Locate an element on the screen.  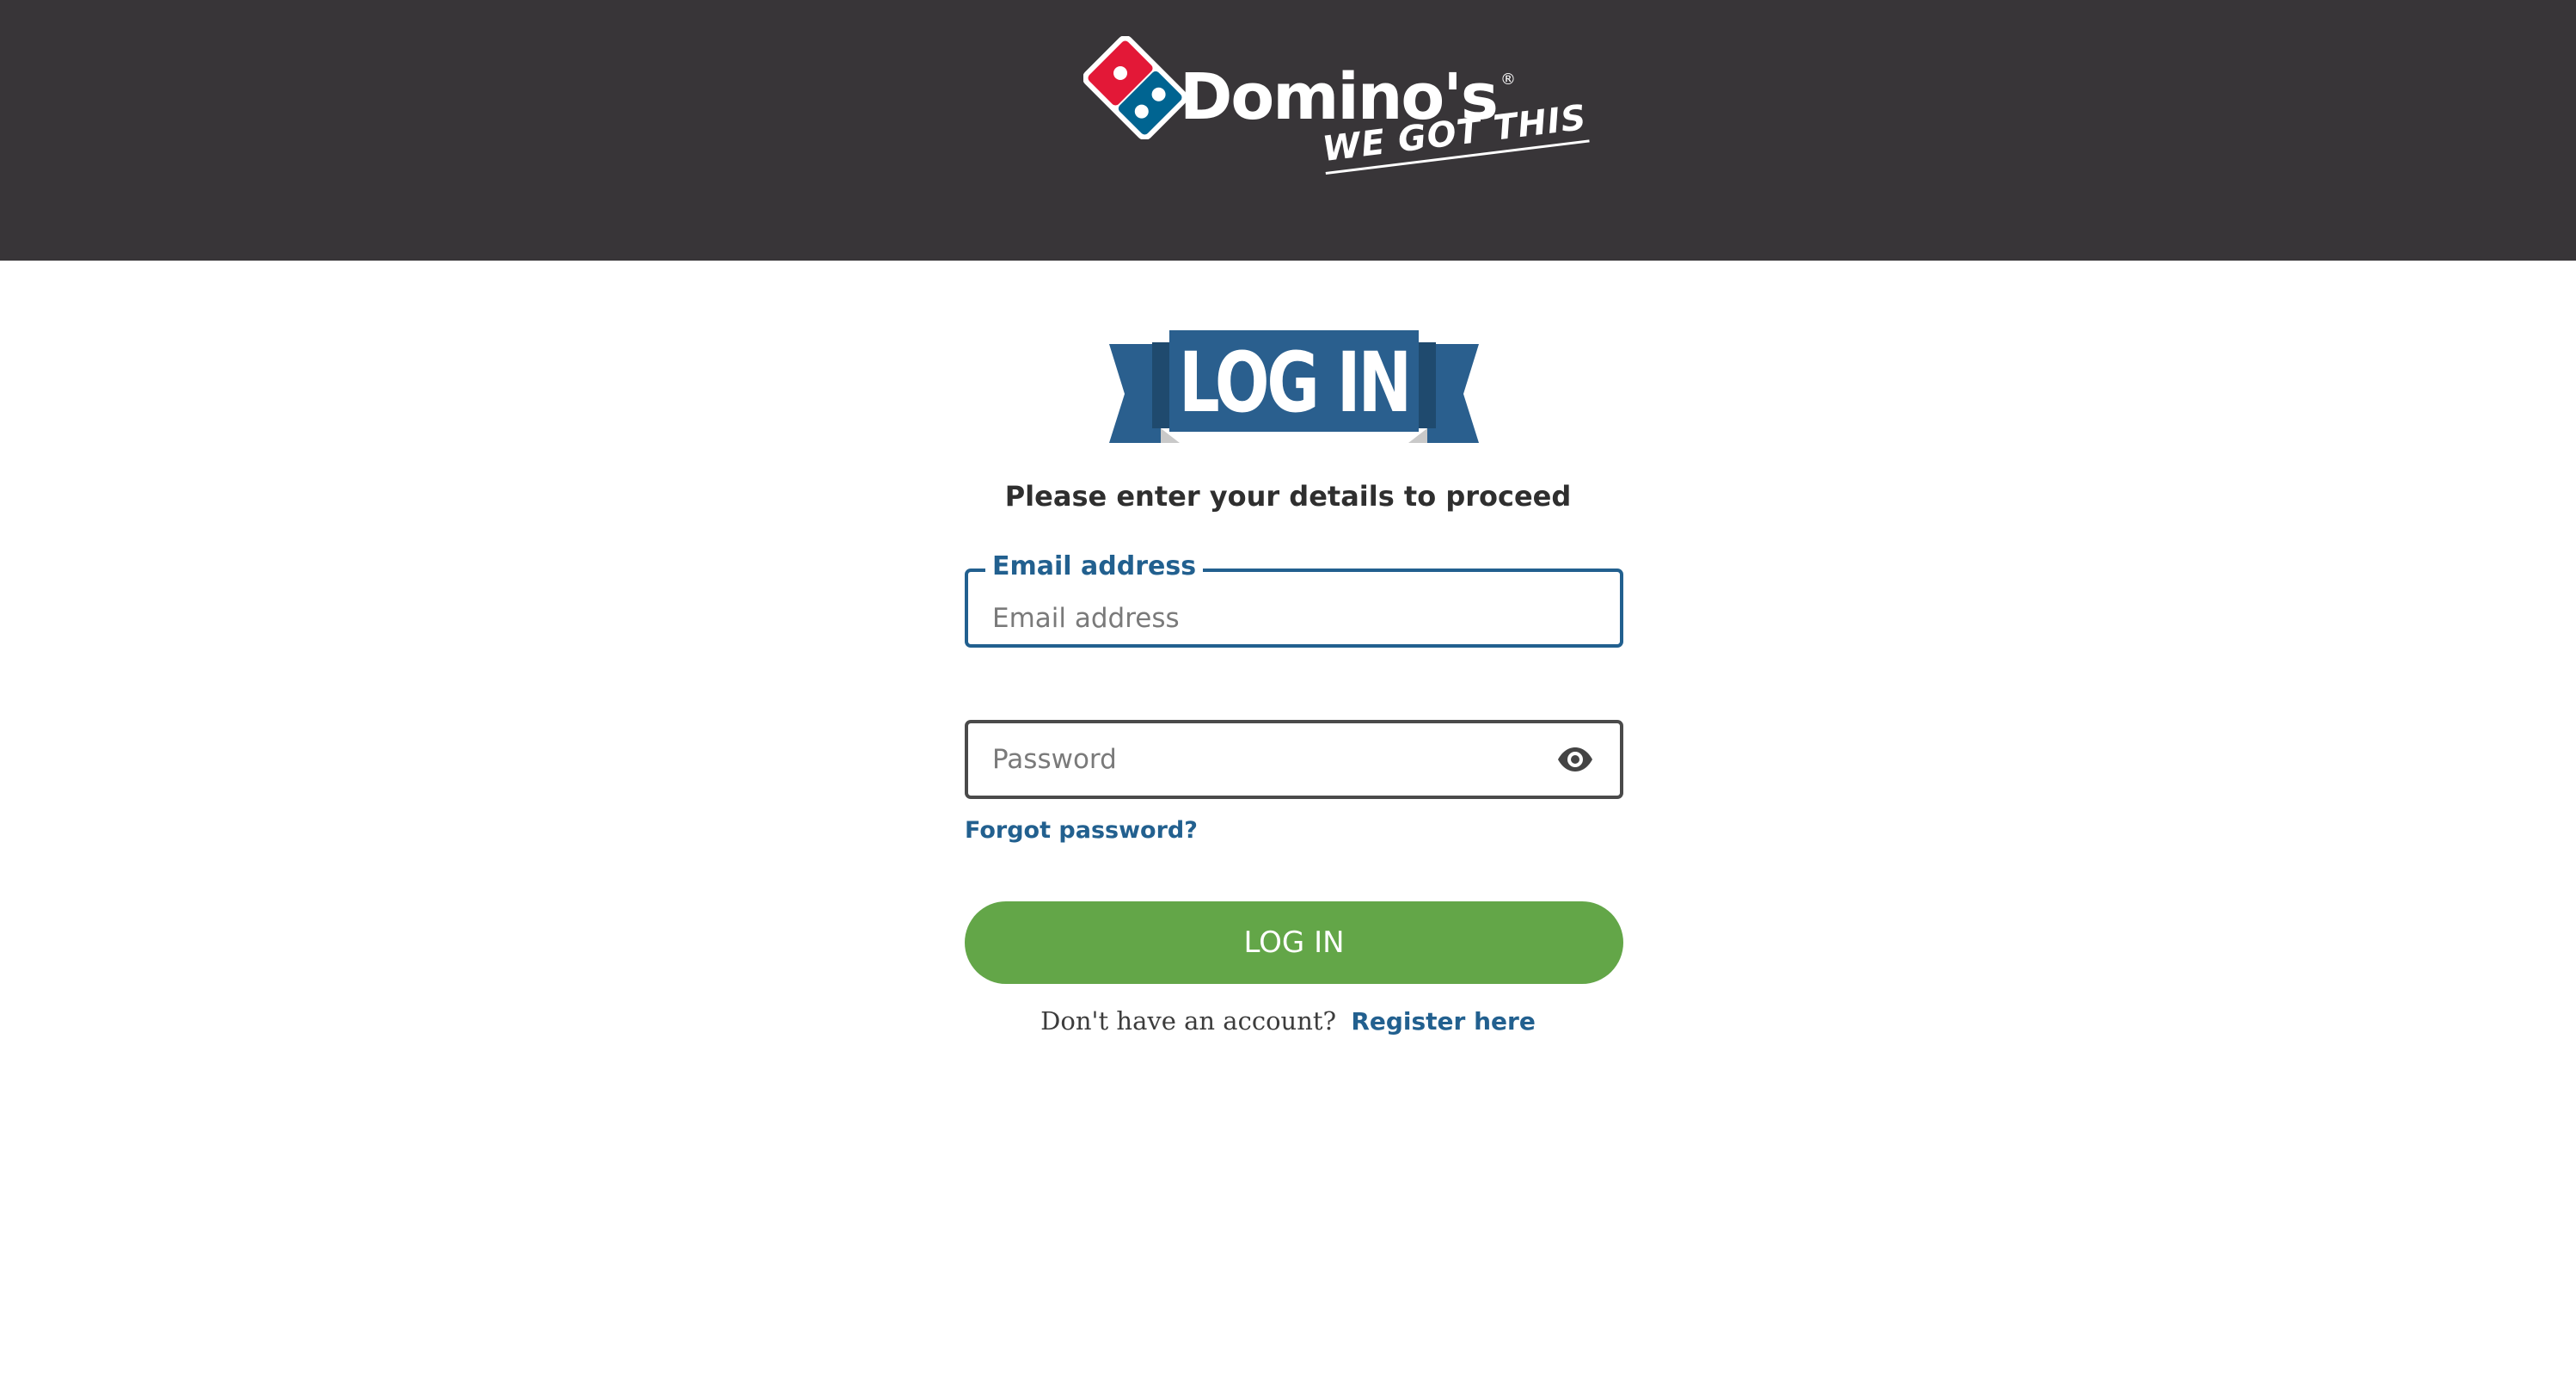
login-button: LOG IN is located at coordinates (1294, 942).